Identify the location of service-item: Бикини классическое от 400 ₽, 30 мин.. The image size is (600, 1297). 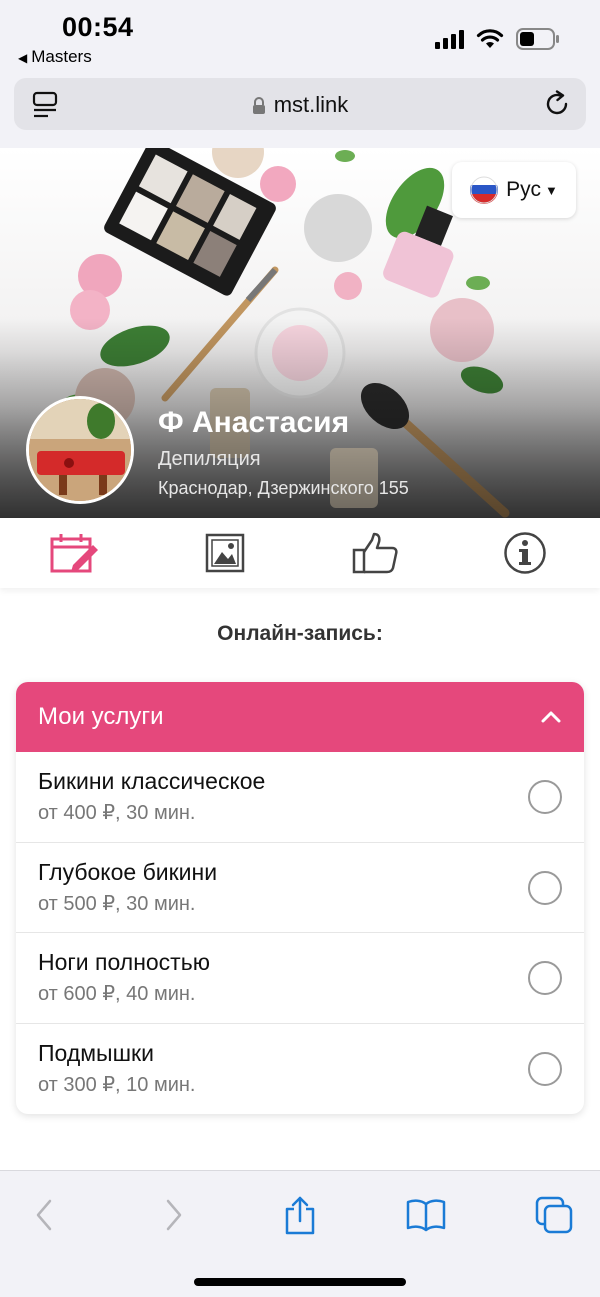
(300, 797).